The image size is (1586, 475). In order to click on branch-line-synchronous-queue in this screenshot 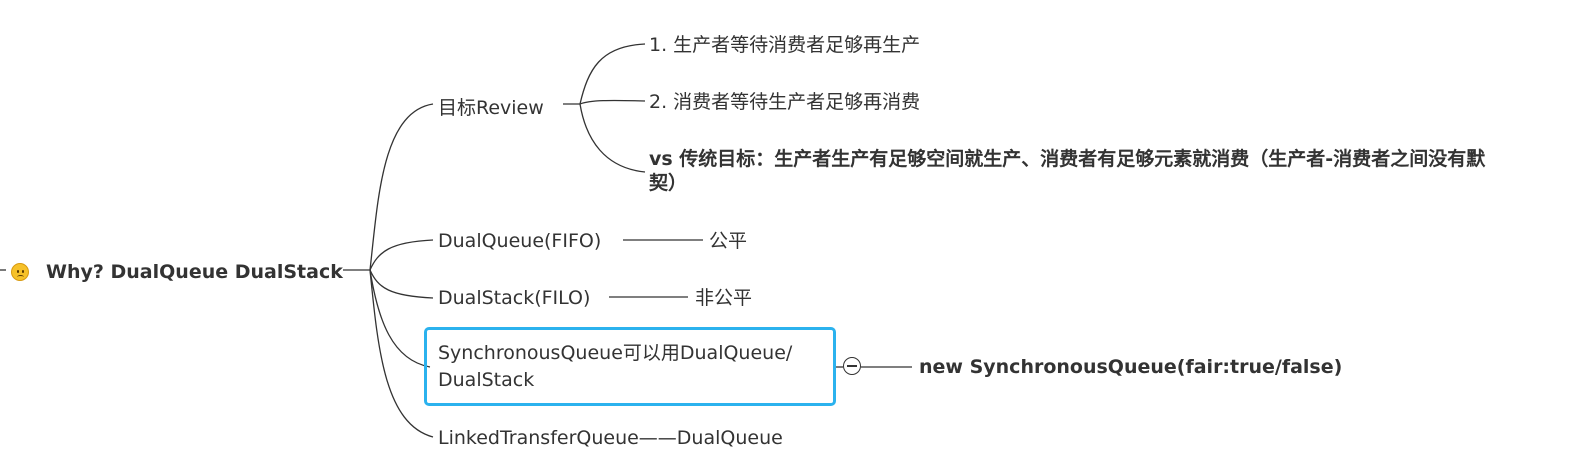, I will do `click(400, 318)`.